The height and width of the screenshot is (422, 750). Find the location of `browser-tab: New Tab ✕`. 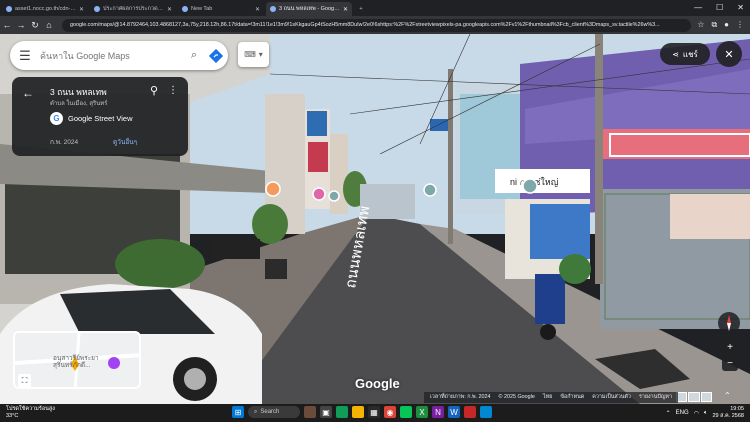

browser-tab: New Tab ✕ is located at coordinates (221, 9).